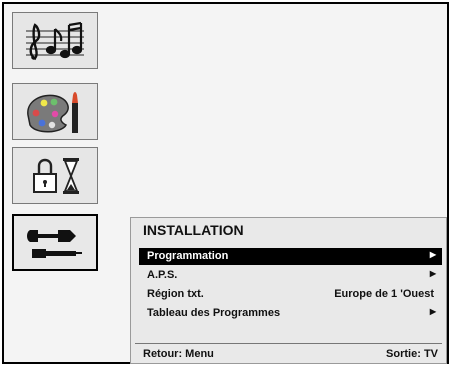 The image size is (453, 368). I want to click on menu-item-label: Tableau des Programmes, so click(214, 313).